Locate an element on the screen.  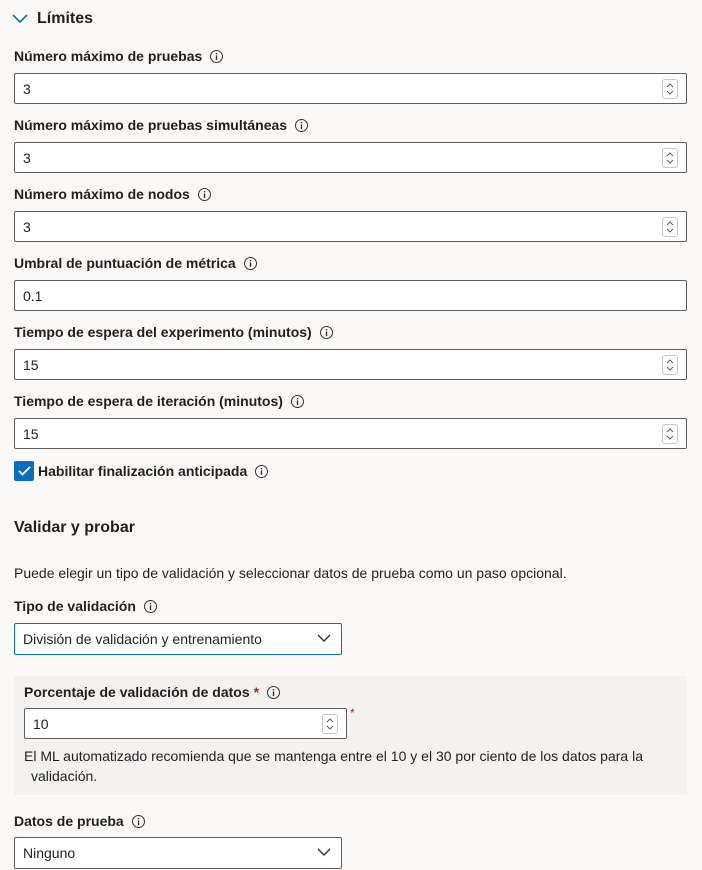
validation-type-select: División de validación y entrenamiento is located at coordinates (178, 639).